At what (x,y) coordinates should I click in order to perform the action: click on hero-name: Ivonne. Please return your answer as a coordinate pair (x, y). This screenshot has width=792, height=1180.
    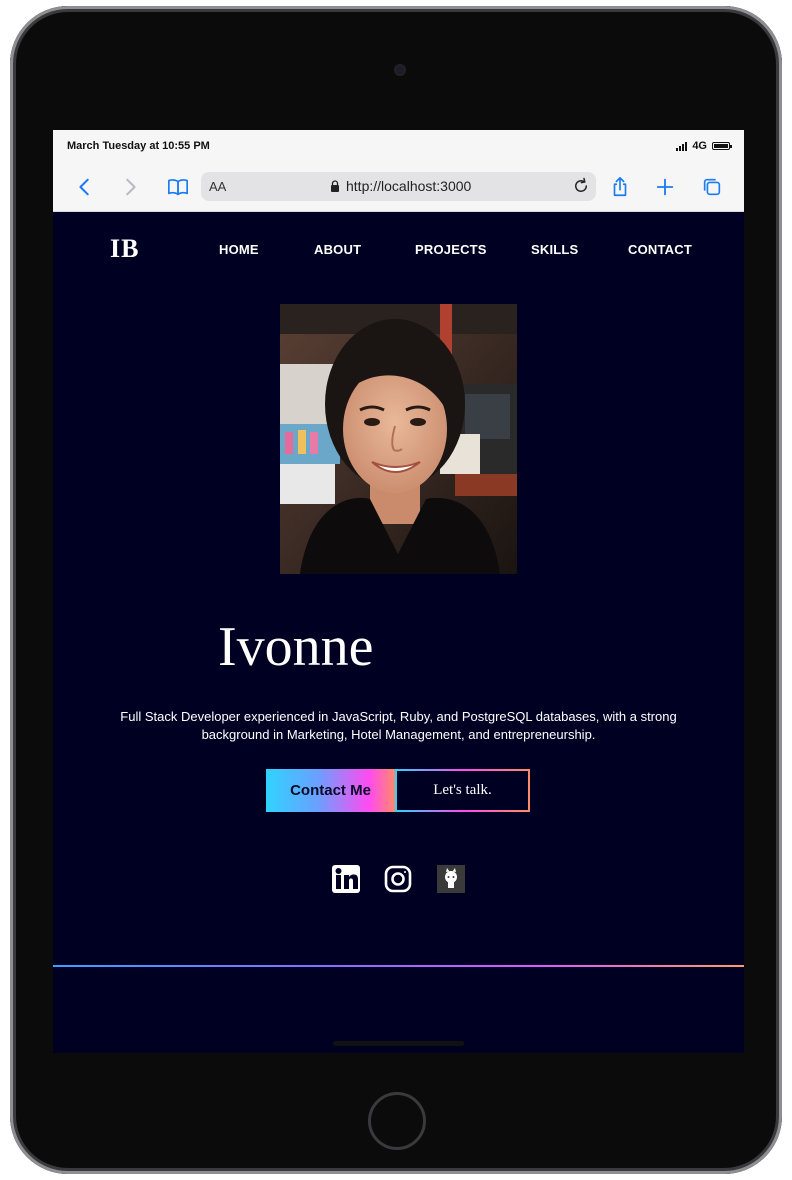
    Looking at the image, I should click on (296, 647).